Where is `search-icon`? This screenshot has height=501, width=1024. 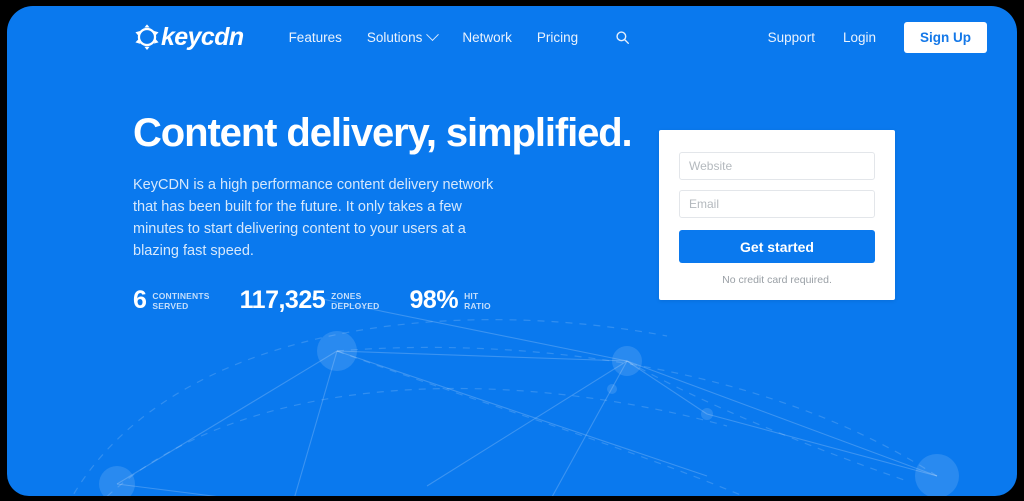 search-icon is located at coordinates (623, 37).